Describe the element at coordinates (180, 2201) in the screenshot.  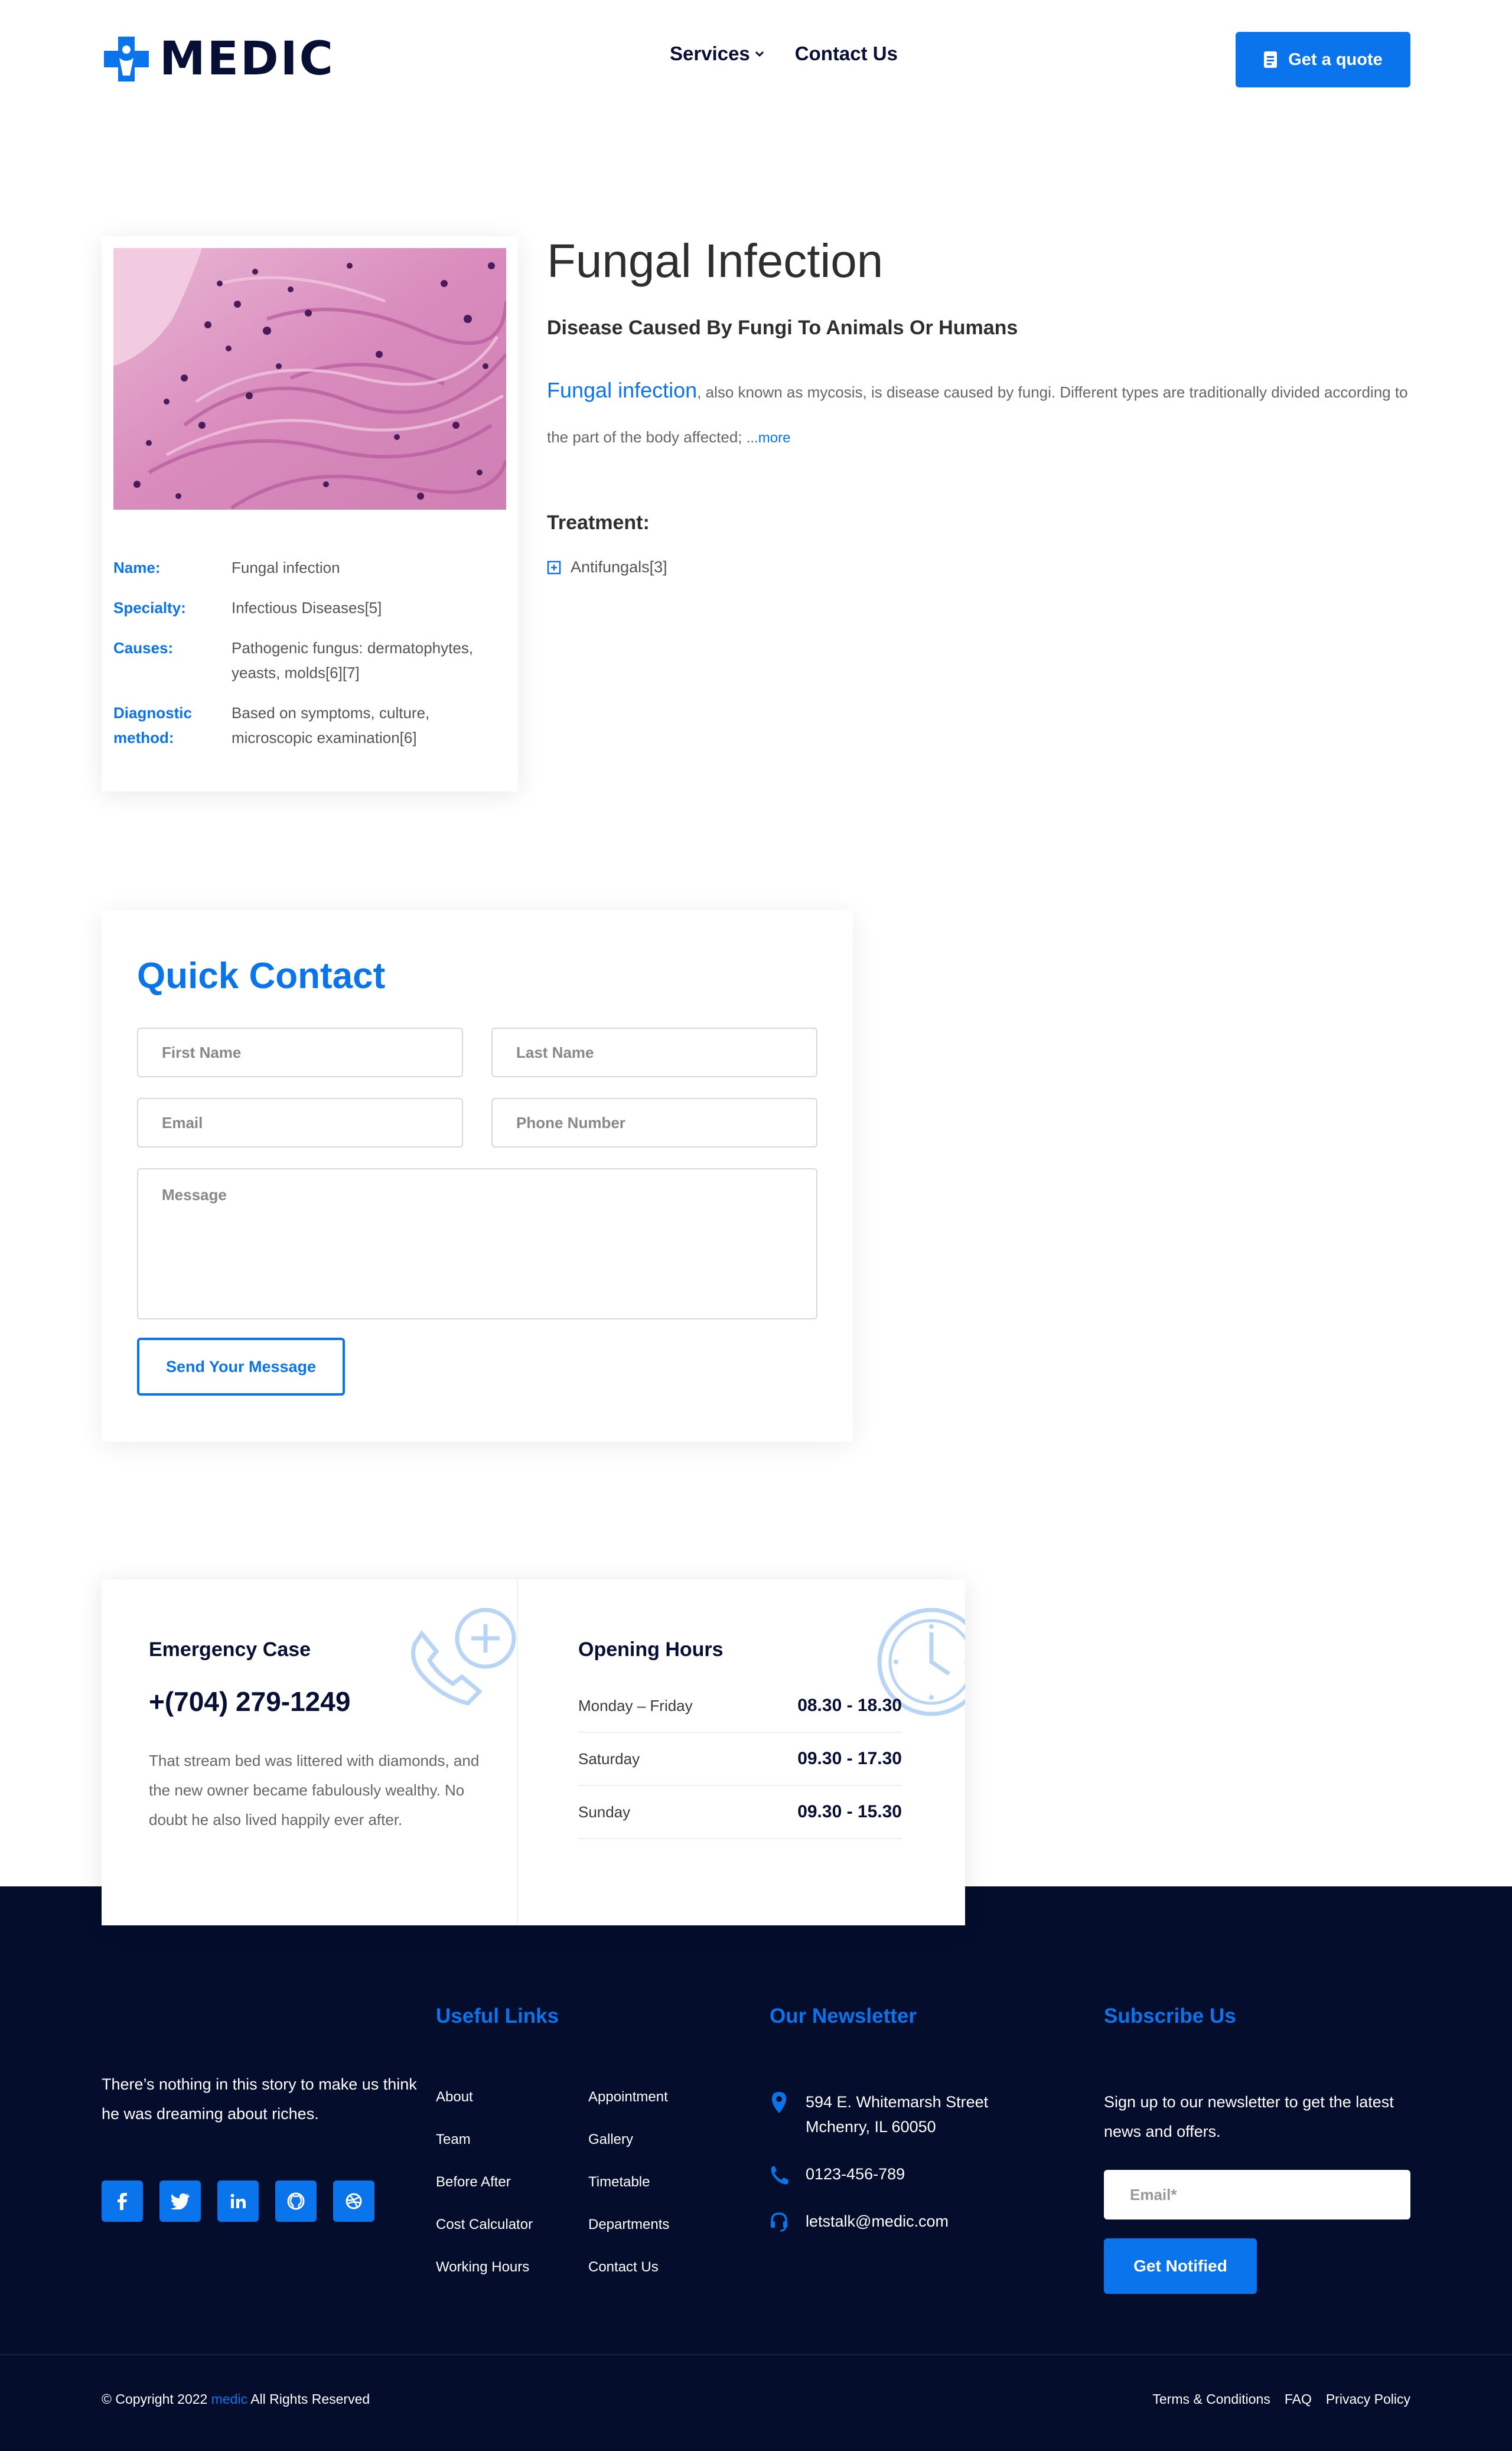
I see `twitter-link` at that location.